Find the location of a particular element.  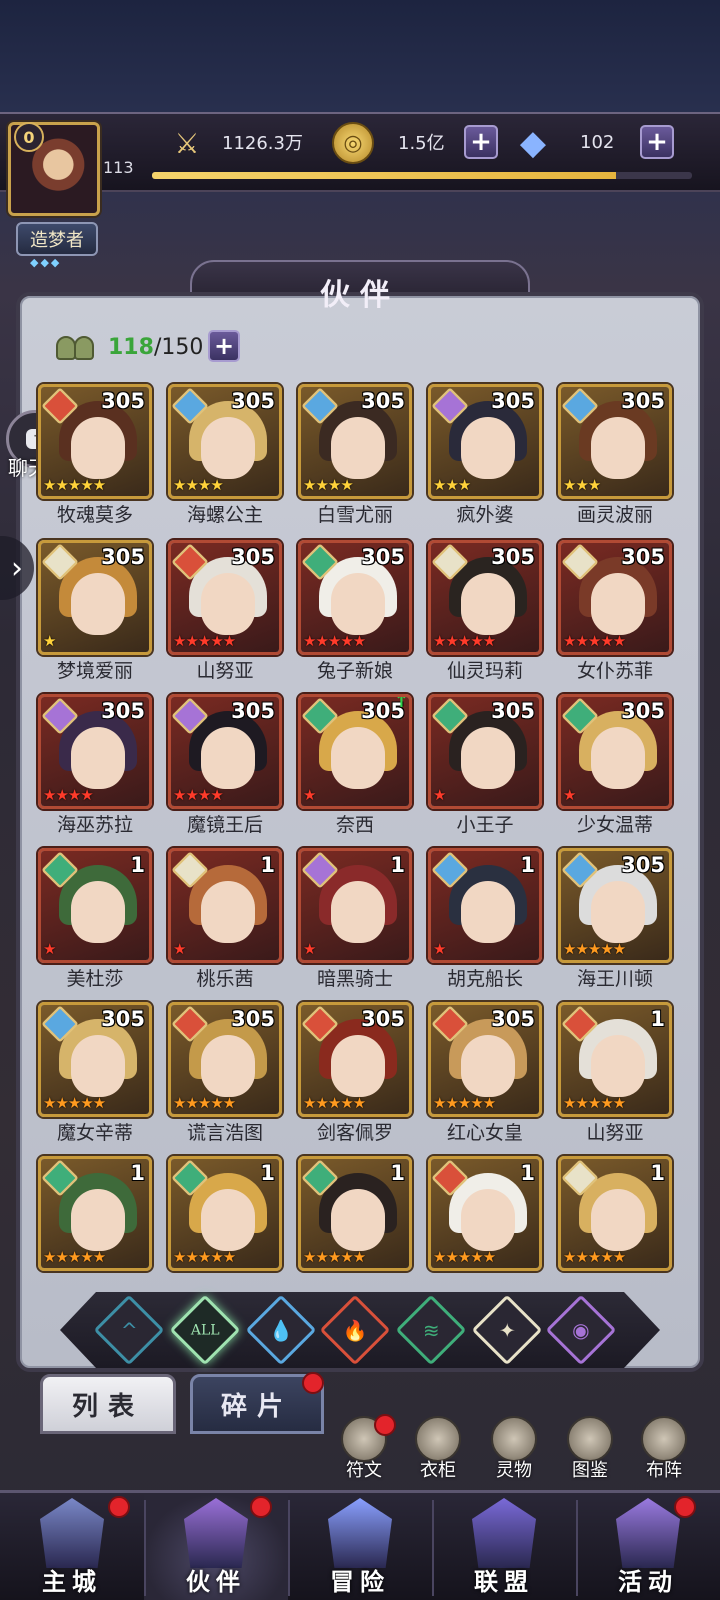

hero-card: 305 ★ ↑ is located at coordinates (355, 751).